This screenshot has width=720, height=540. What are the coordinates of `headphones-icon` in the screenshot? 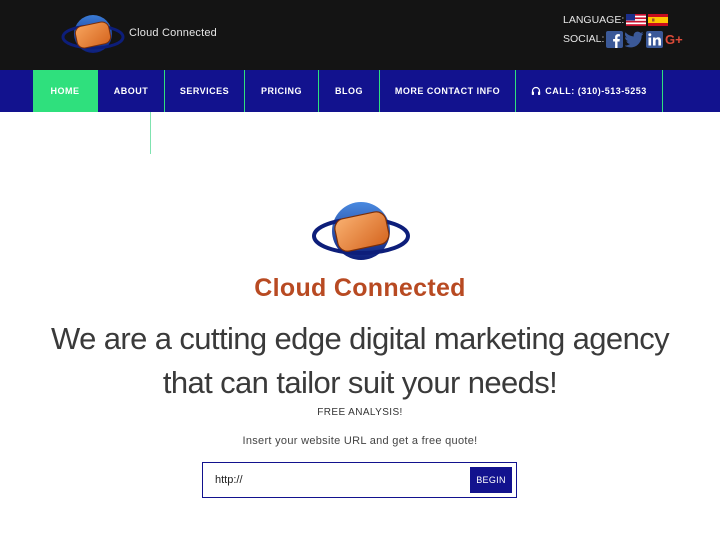 It's located at (536, 90).